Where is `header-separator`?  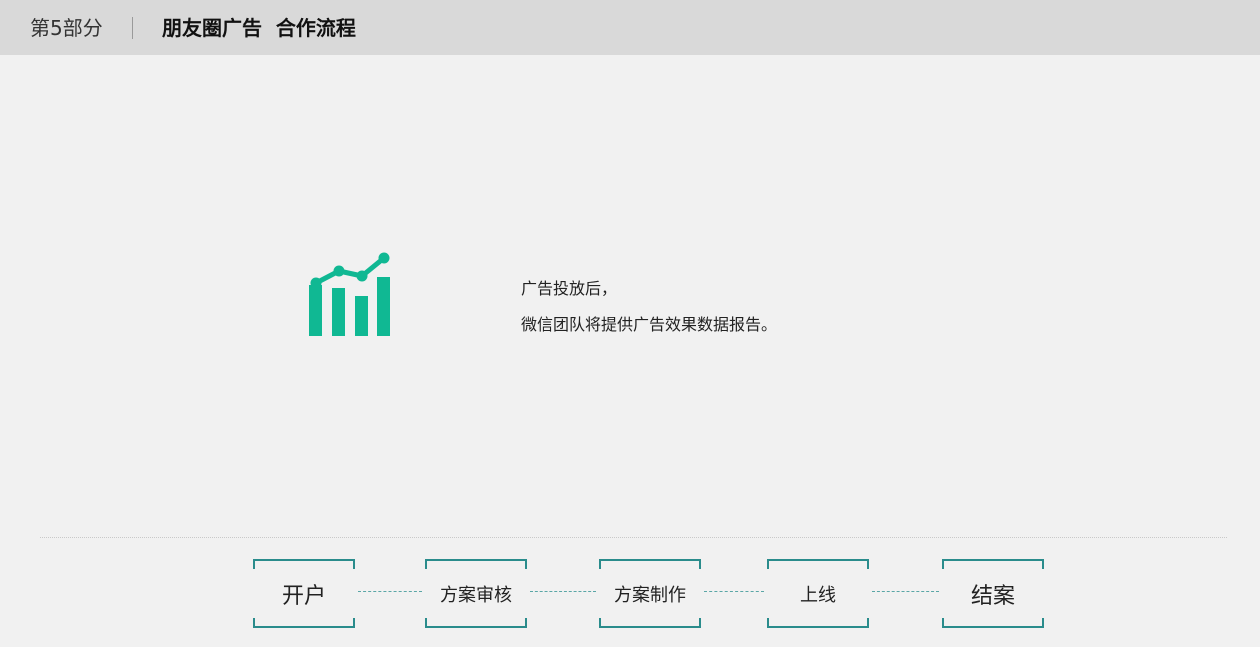 header-separator is located at coordinates (132, 28).